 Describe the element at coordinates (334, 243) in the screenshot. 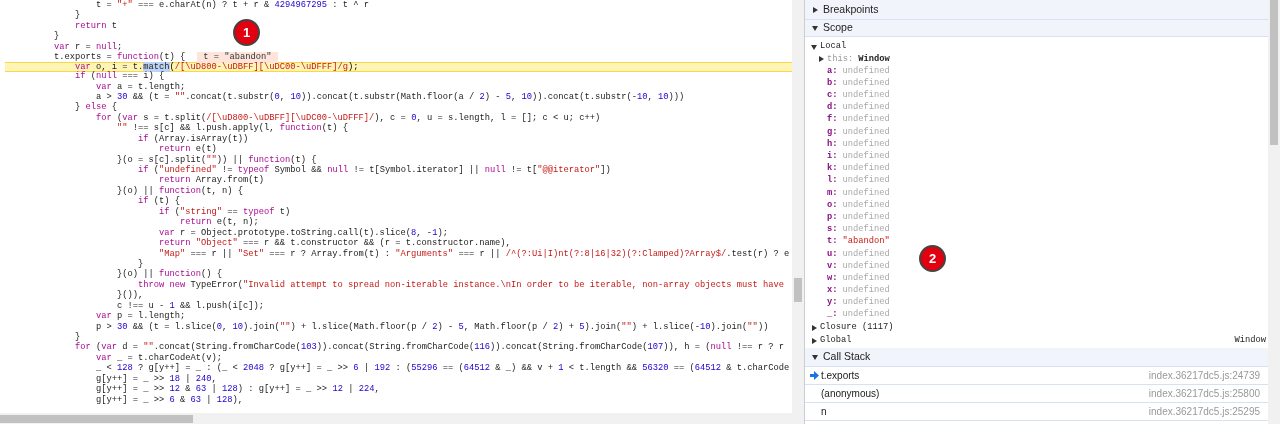

I see `code-line: return "Object" === r && t.constructor && (r = t.constructor.name),` at that location.